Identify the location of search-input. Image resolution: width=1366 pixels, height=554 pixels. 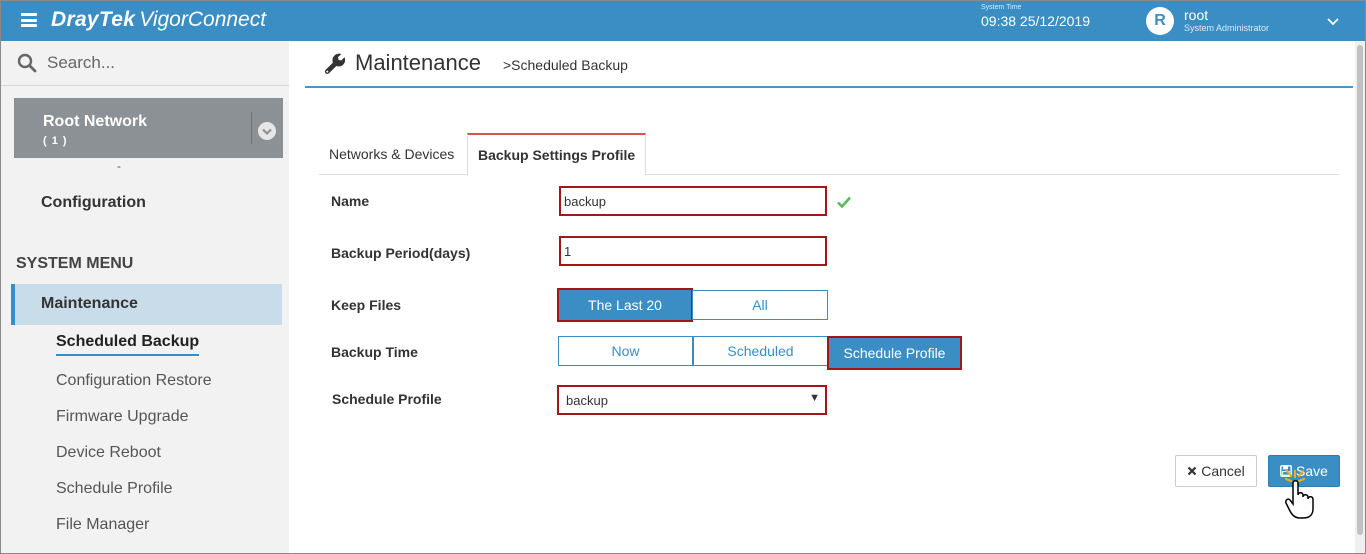
(162, 63).